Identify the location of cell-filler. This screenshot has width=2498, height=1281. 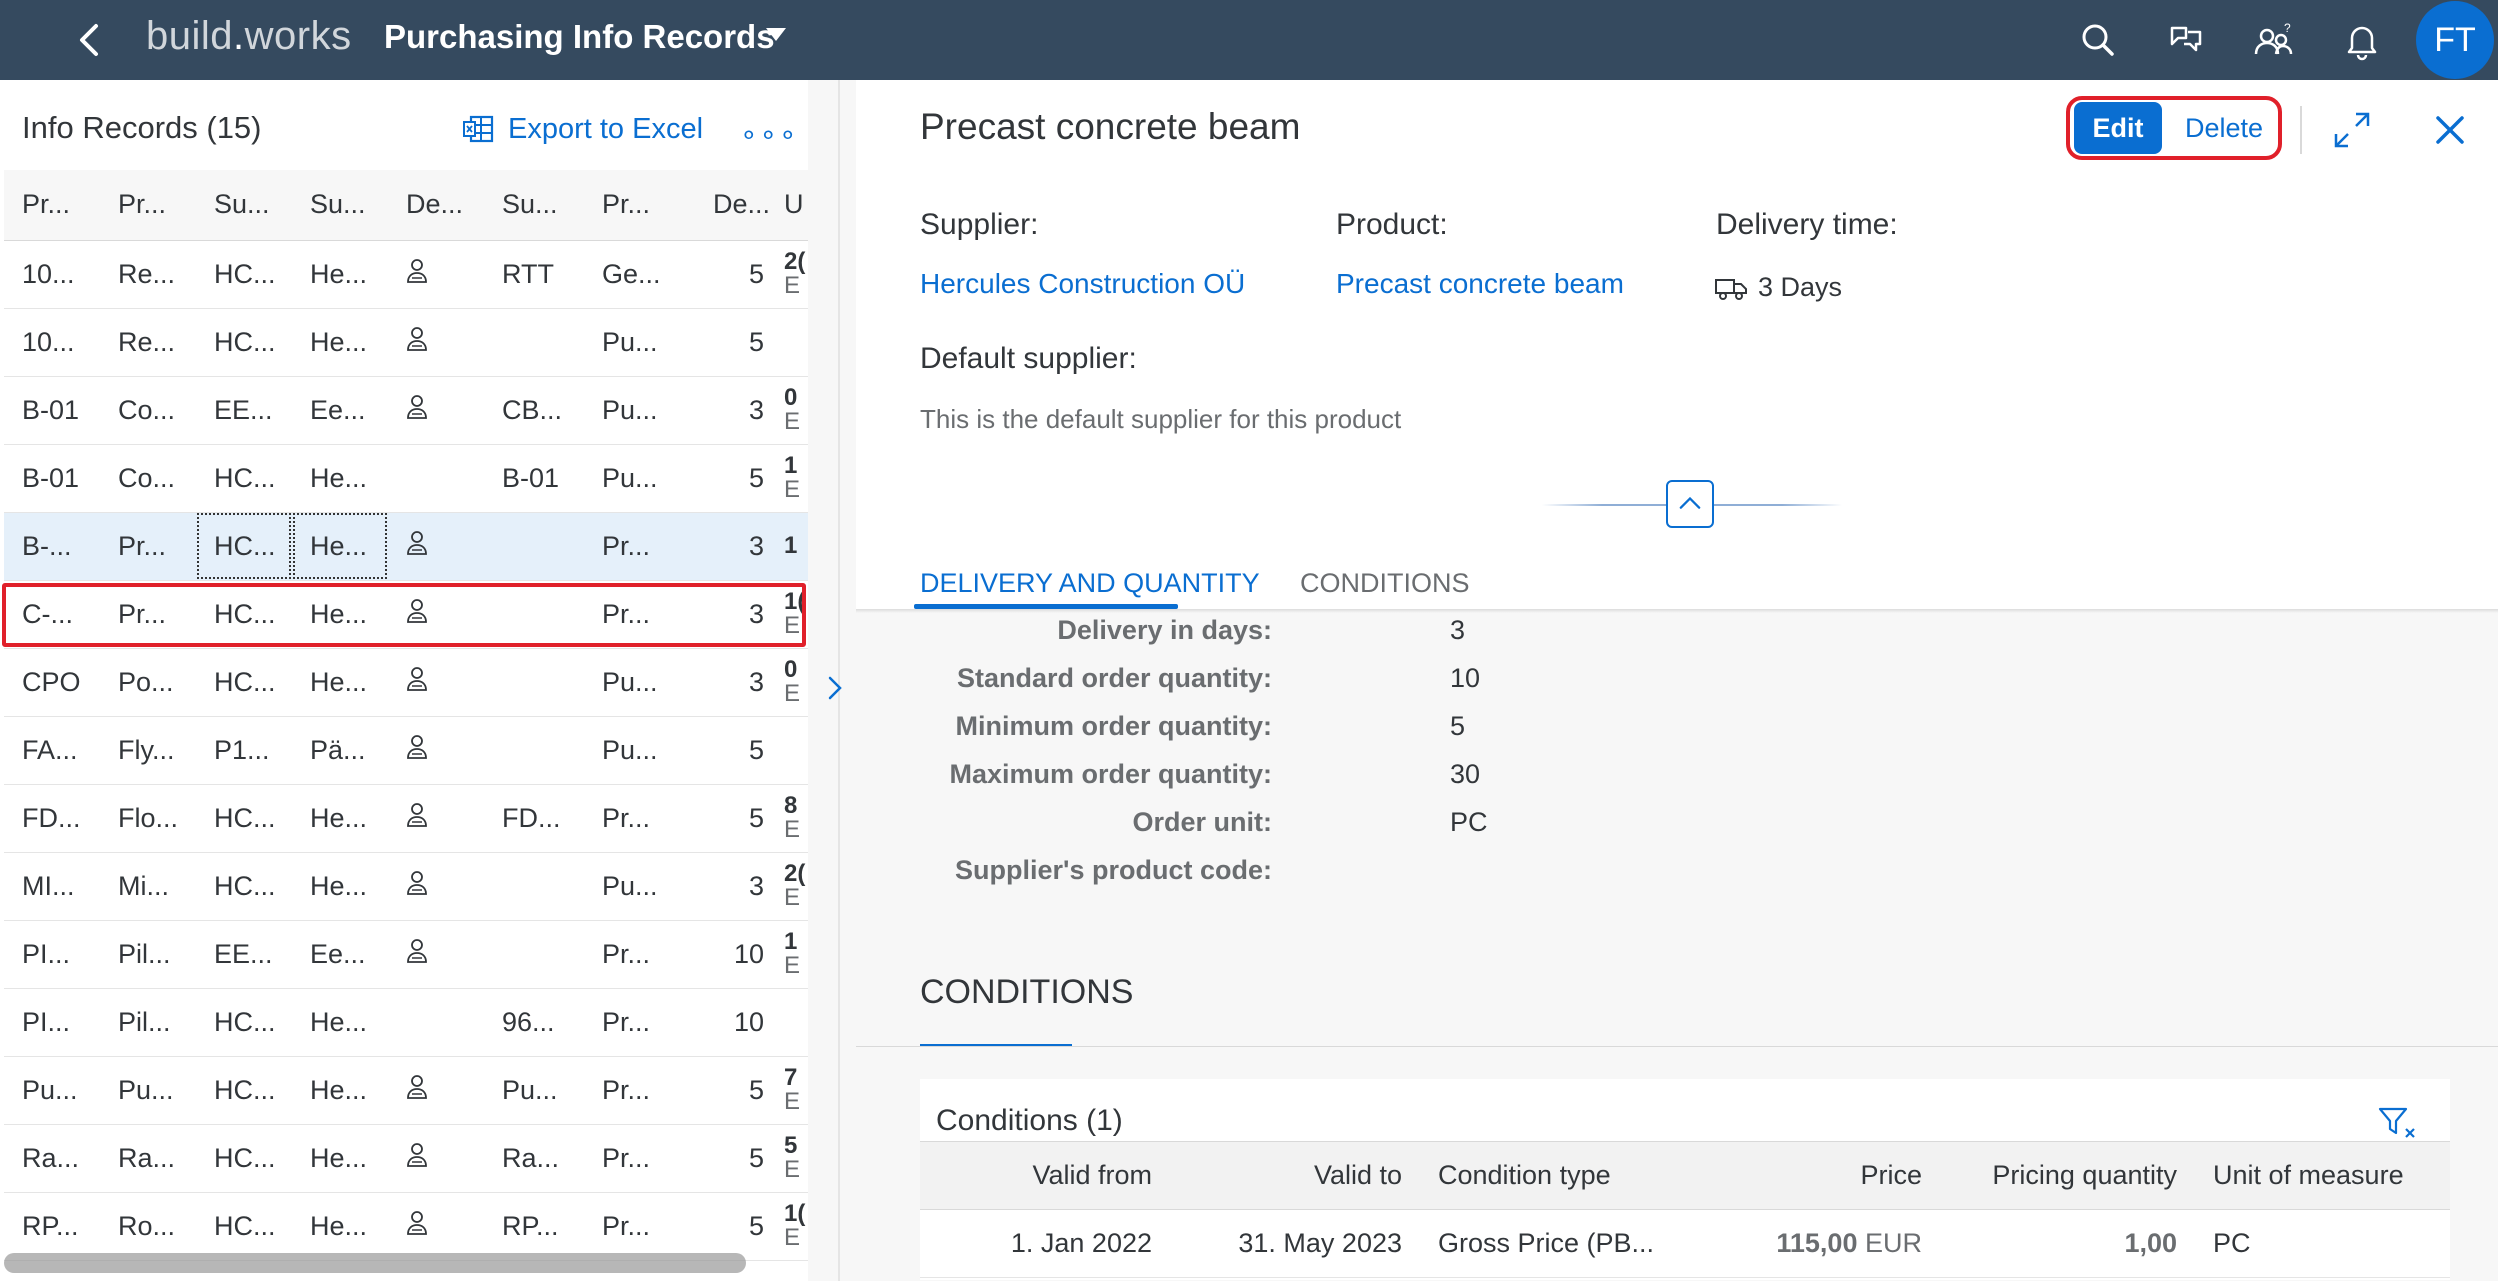
(2432, 1243).